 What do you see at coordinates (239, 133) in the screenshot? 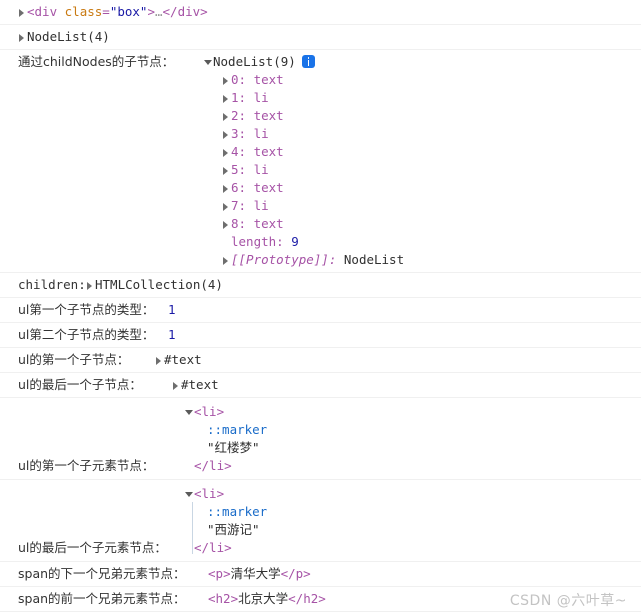
I see `item-index: 3:` at bounding box center [239, 133].